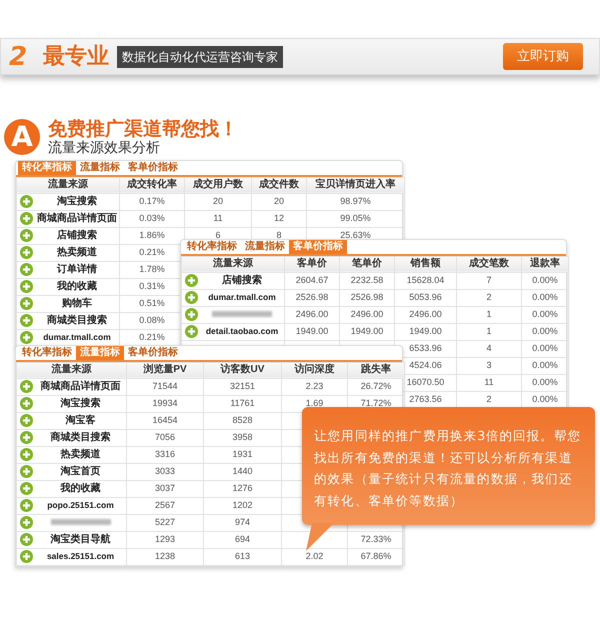 The image size is (600, 617). Describe the element at coordinates (425, 315) in the screenshot. I see `table-cell: 2496.00` at that location.